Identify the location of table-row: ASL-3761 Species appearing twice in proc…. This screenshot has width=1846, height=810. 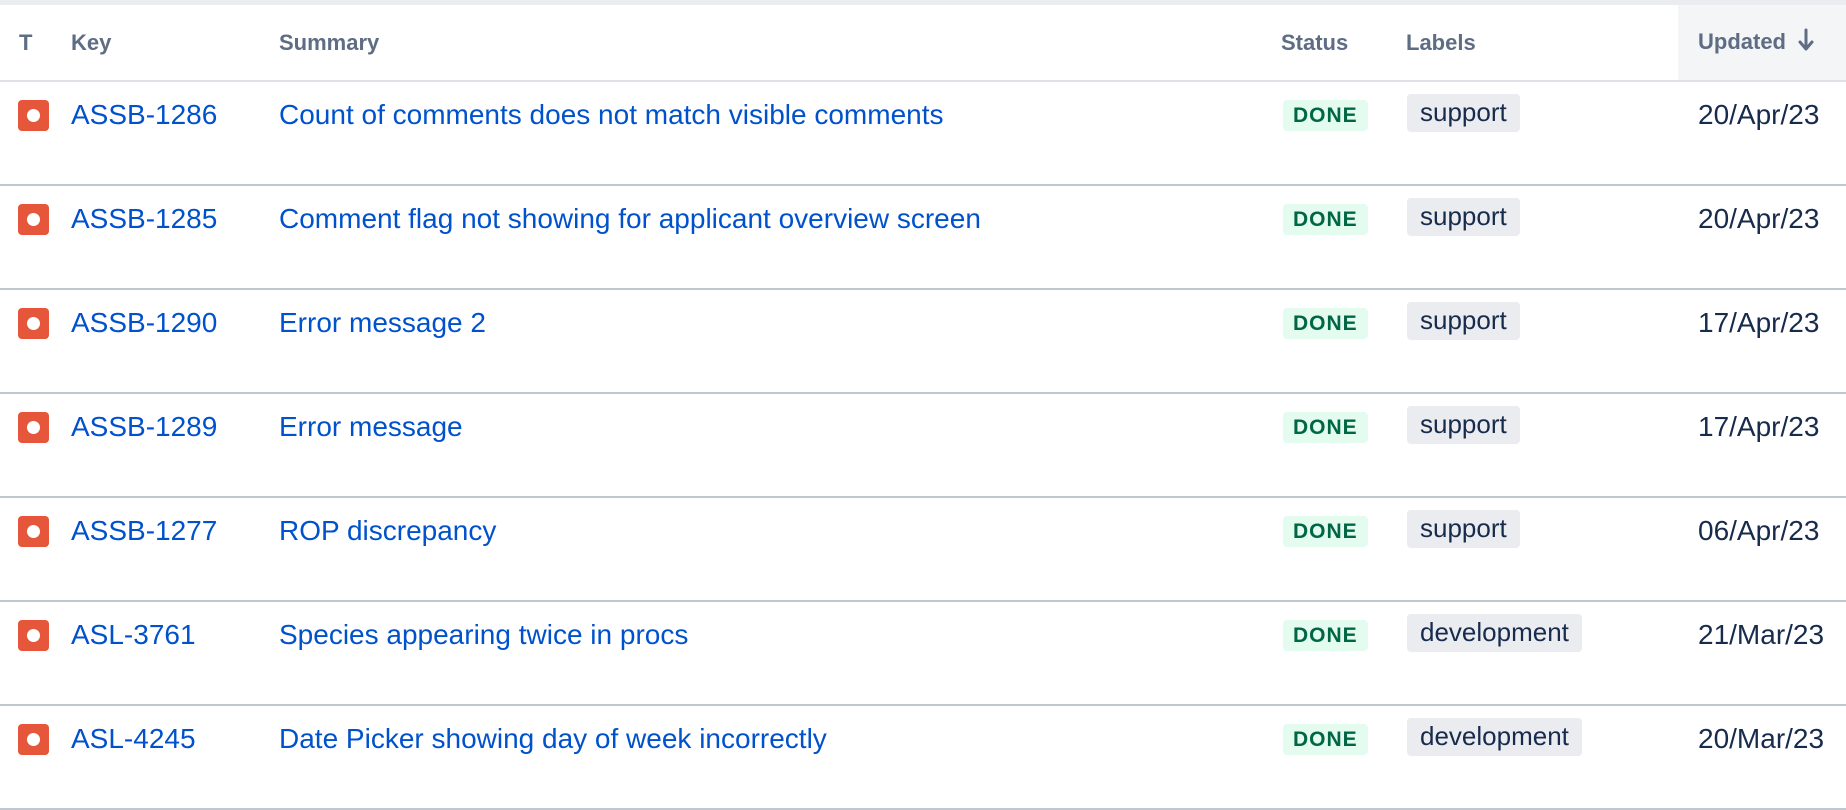
(923, 653).